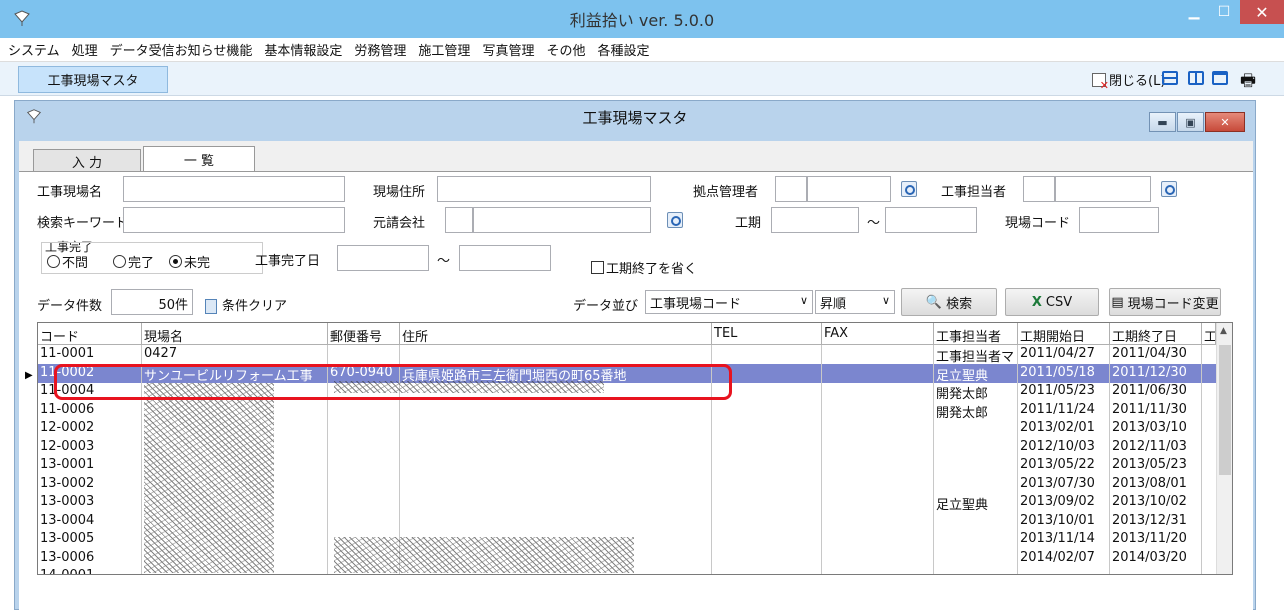 The height and width of the screenshot is (611, 1284). Describe the element at coordinates (1156, 410) in the screenshot. I see `table-cell: 2011/11/30` at that location.